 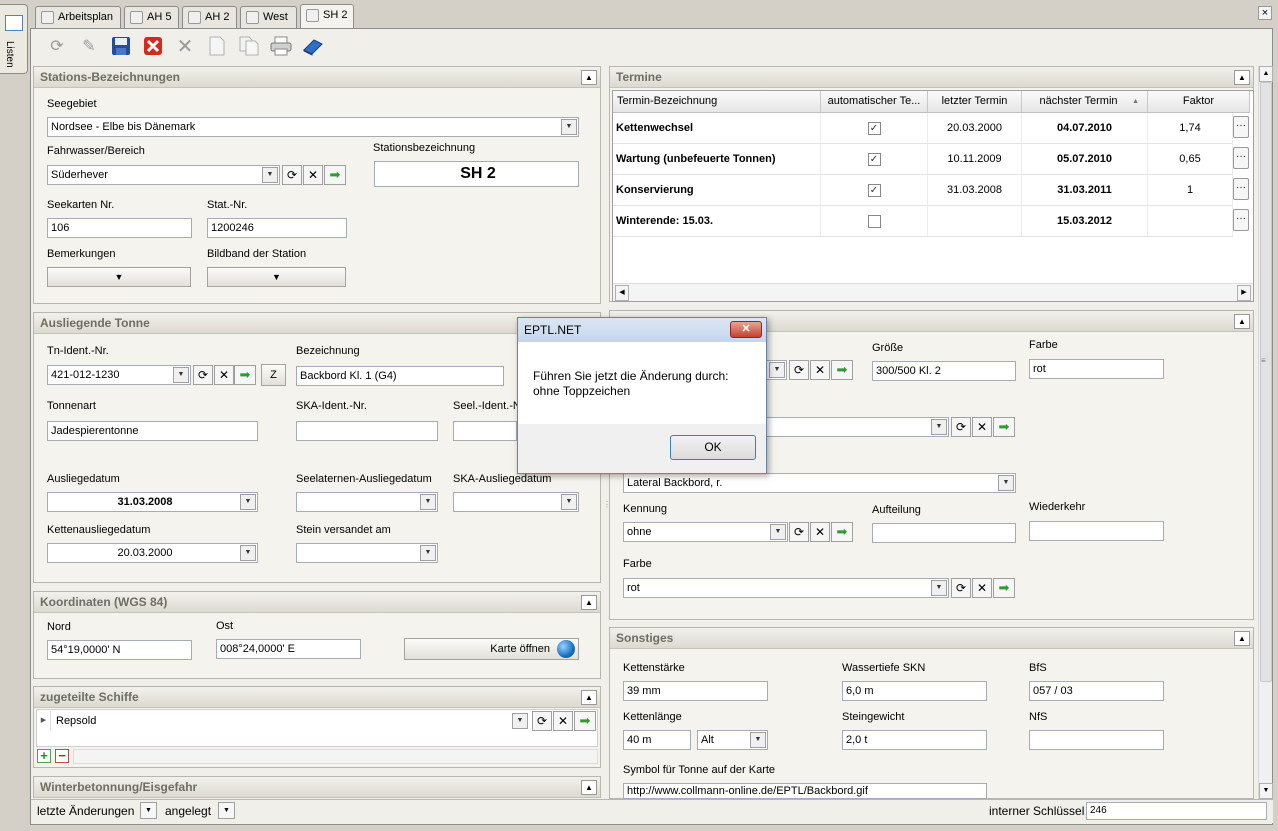 I want to click on termine-cell-next: 04.07.2010, so click(x=1085, y=128).